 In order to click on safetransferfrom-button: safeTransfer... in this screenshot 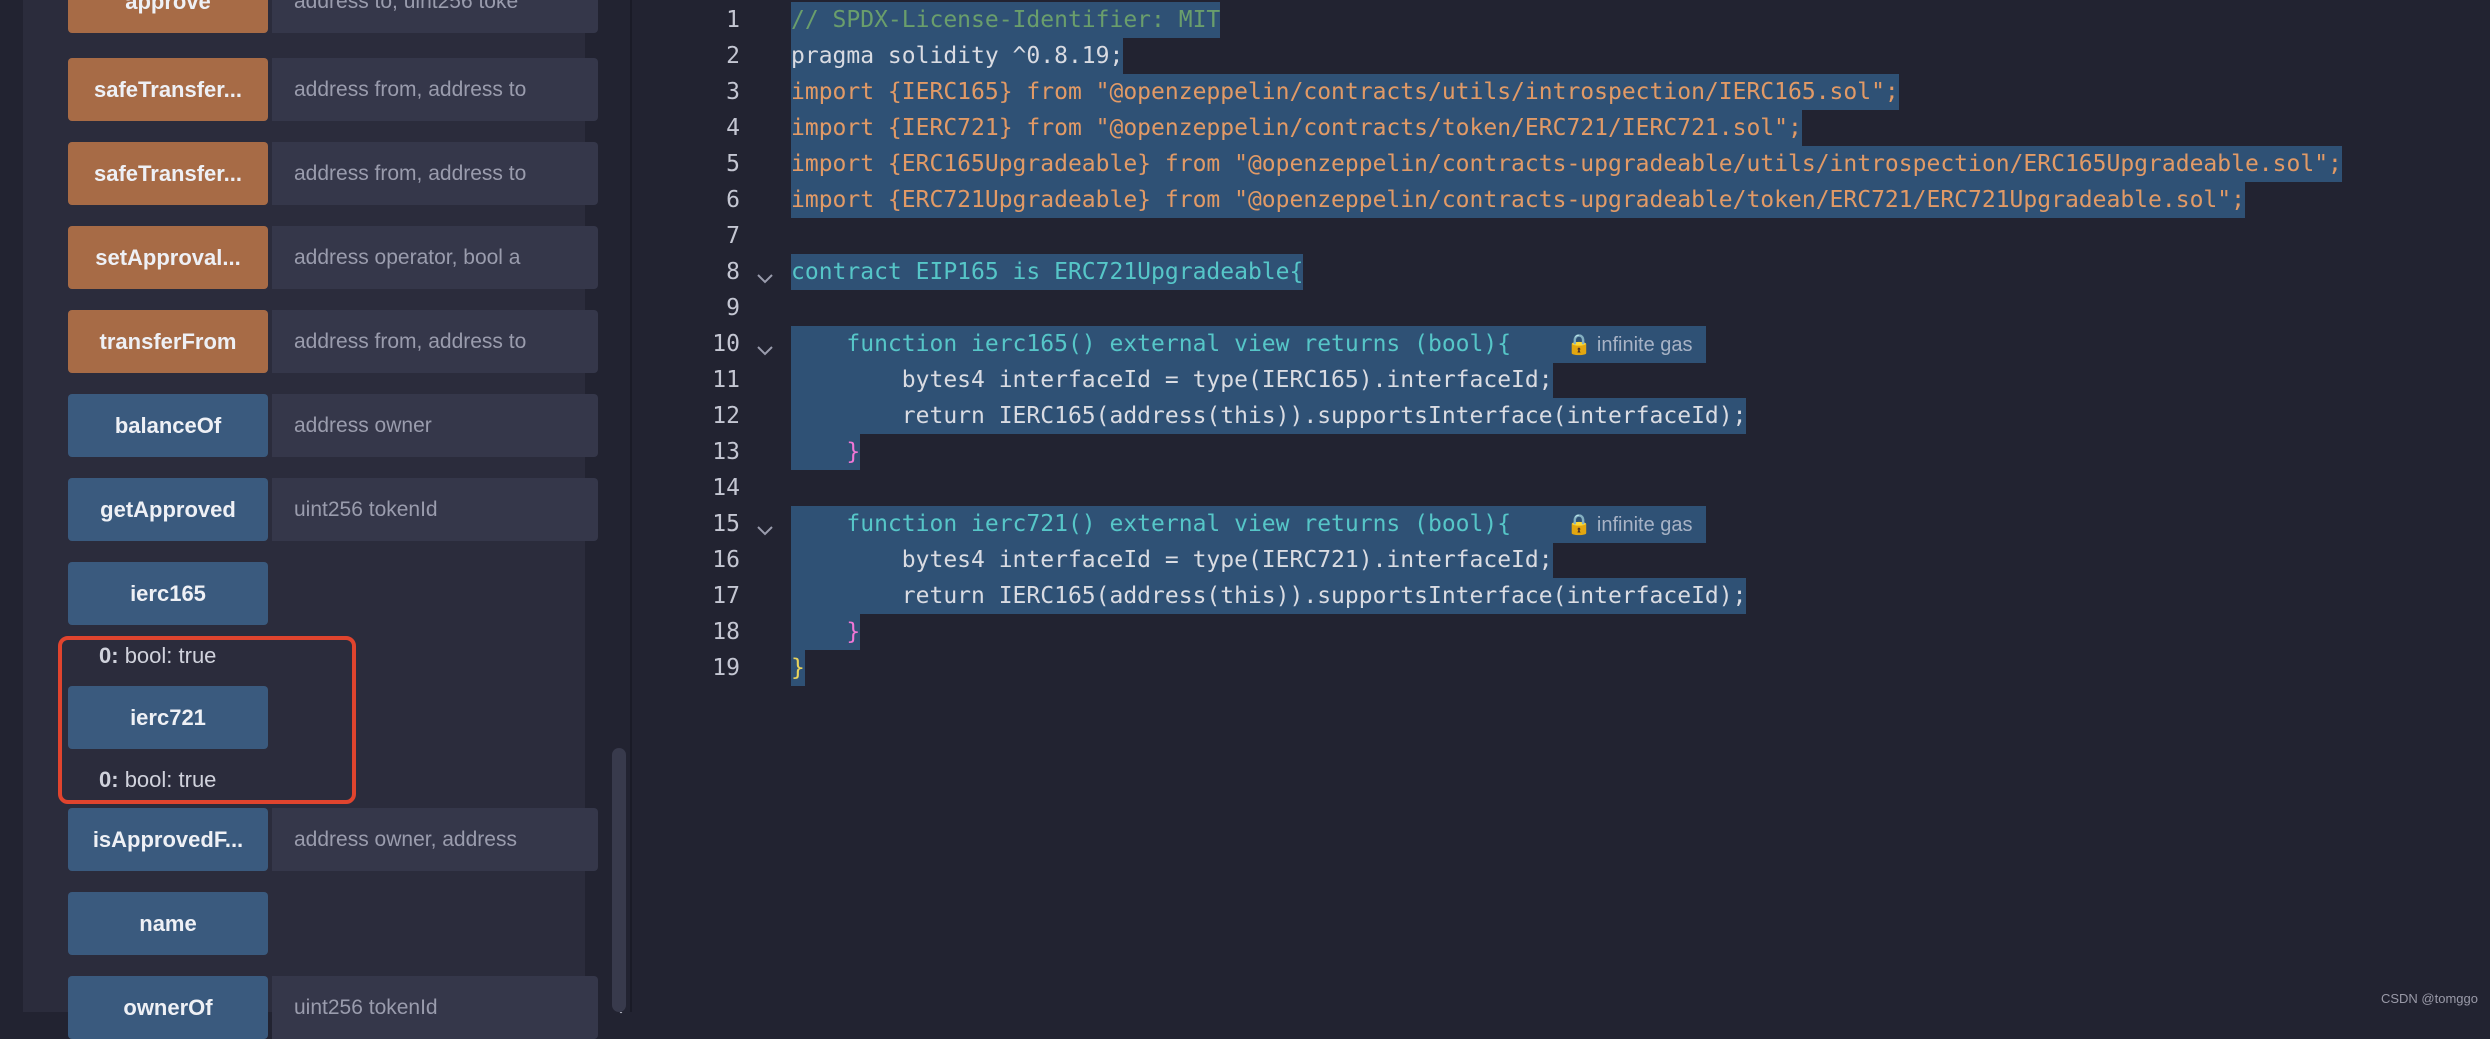, I will do `click(168, 89)`.